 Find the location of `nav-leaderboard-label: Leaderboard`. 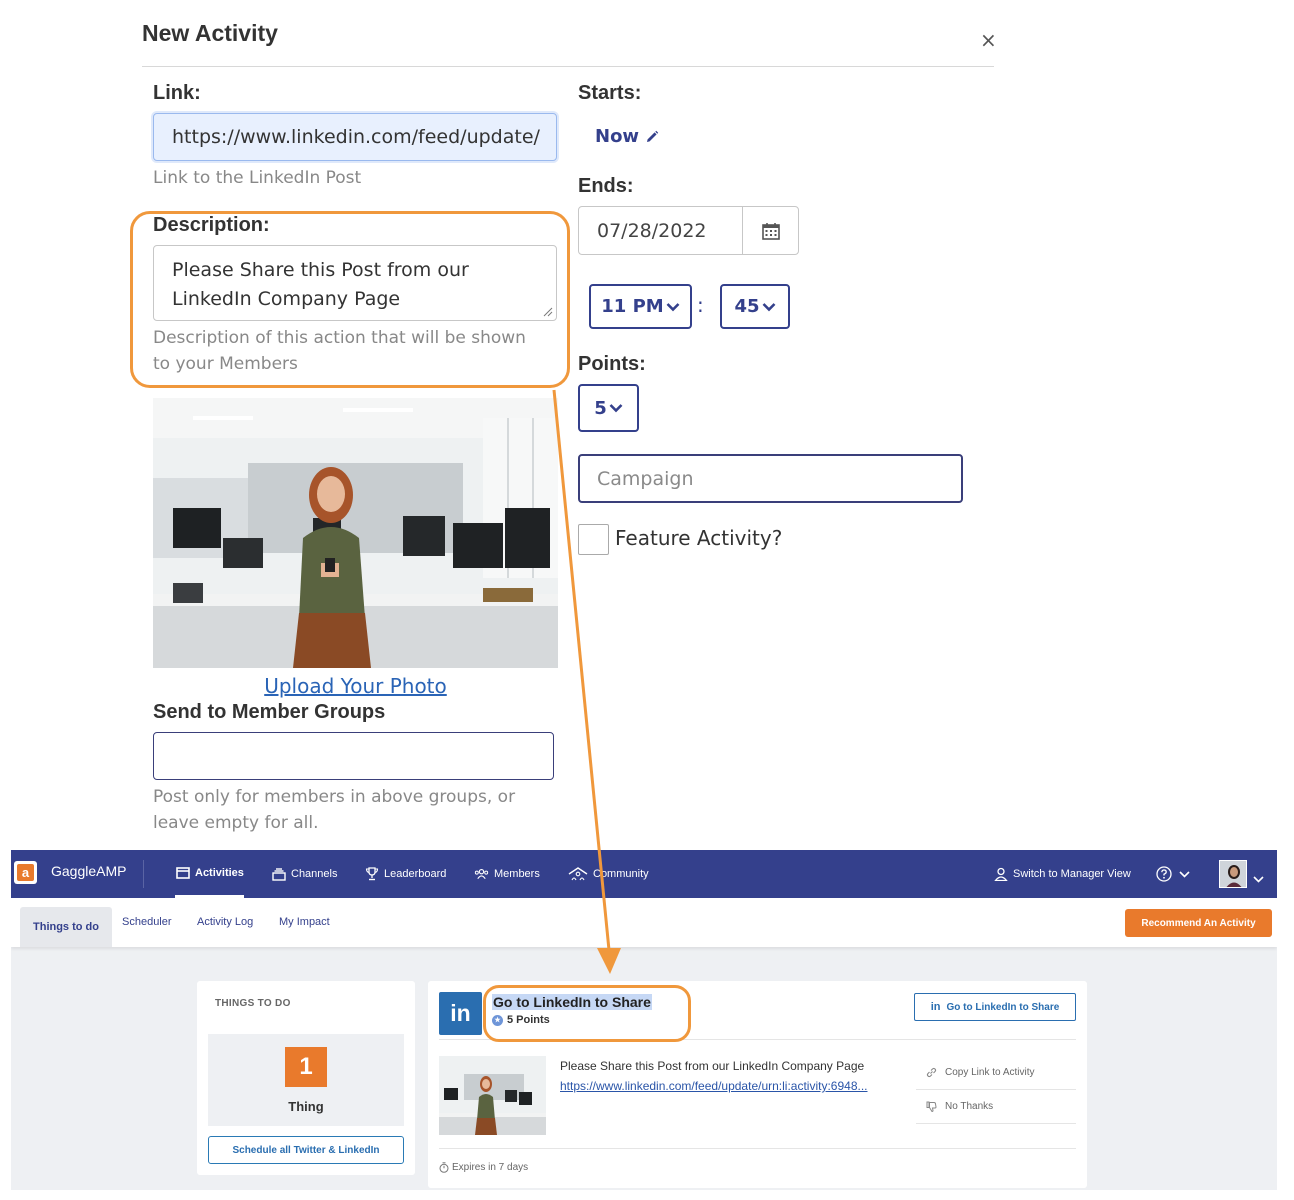

nav-leaderboard-label: Leaderboard is located at coordinates (415, 874).